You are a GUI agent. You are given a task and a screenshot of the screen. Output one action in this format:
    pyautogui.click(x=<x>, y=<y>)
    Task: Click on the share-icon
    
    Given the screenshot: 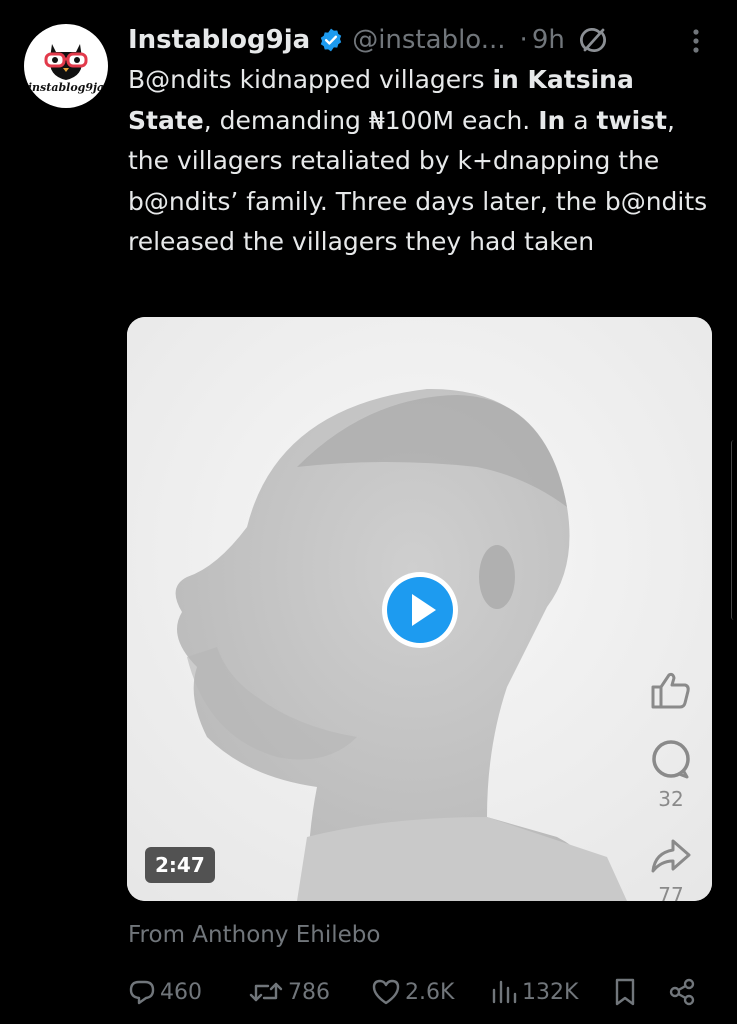 What is the action you would take?
    pyautogui.click(x=682, y=992)
    